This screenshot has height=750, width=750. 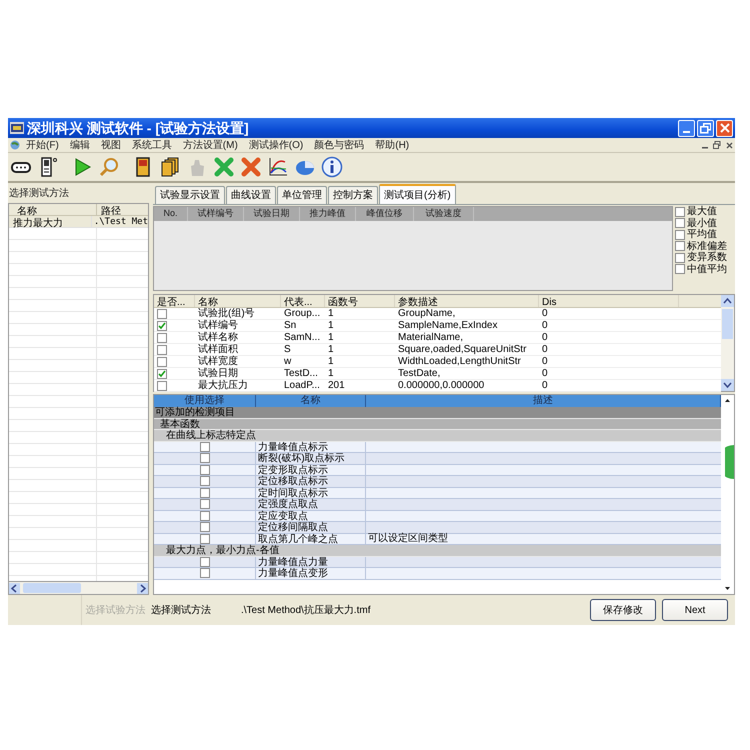 What do you see at coordinates (170, 167) in the screenshot?
I see `documents-icon` at bounding box center [170, 167].